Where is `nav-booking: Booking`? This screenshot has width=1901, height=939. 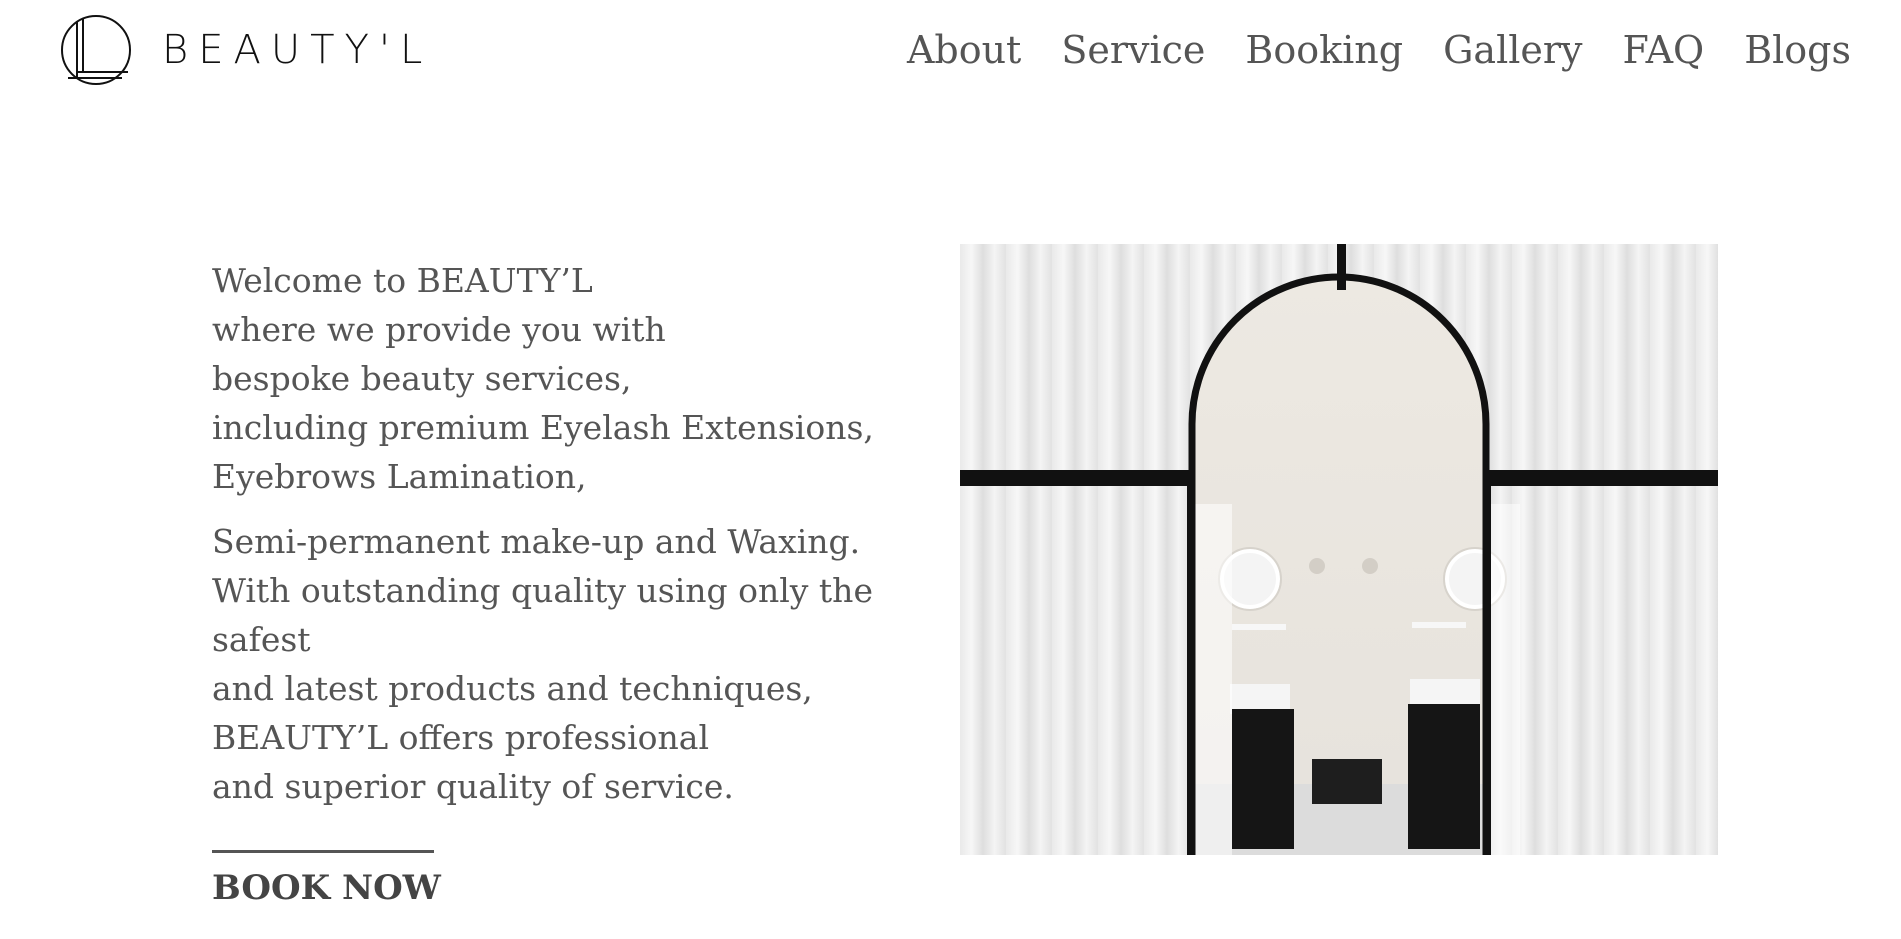 nav-booking: Booking is located at coordinates (1324, 50).